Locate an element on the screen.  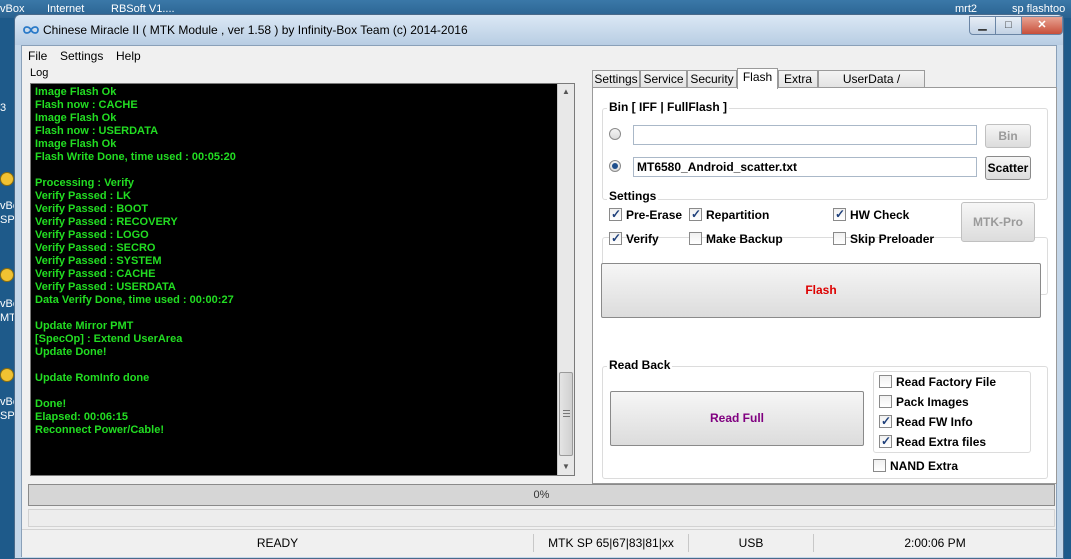
checkbox-label: NAND Extra is located at coordinates (924, 466).